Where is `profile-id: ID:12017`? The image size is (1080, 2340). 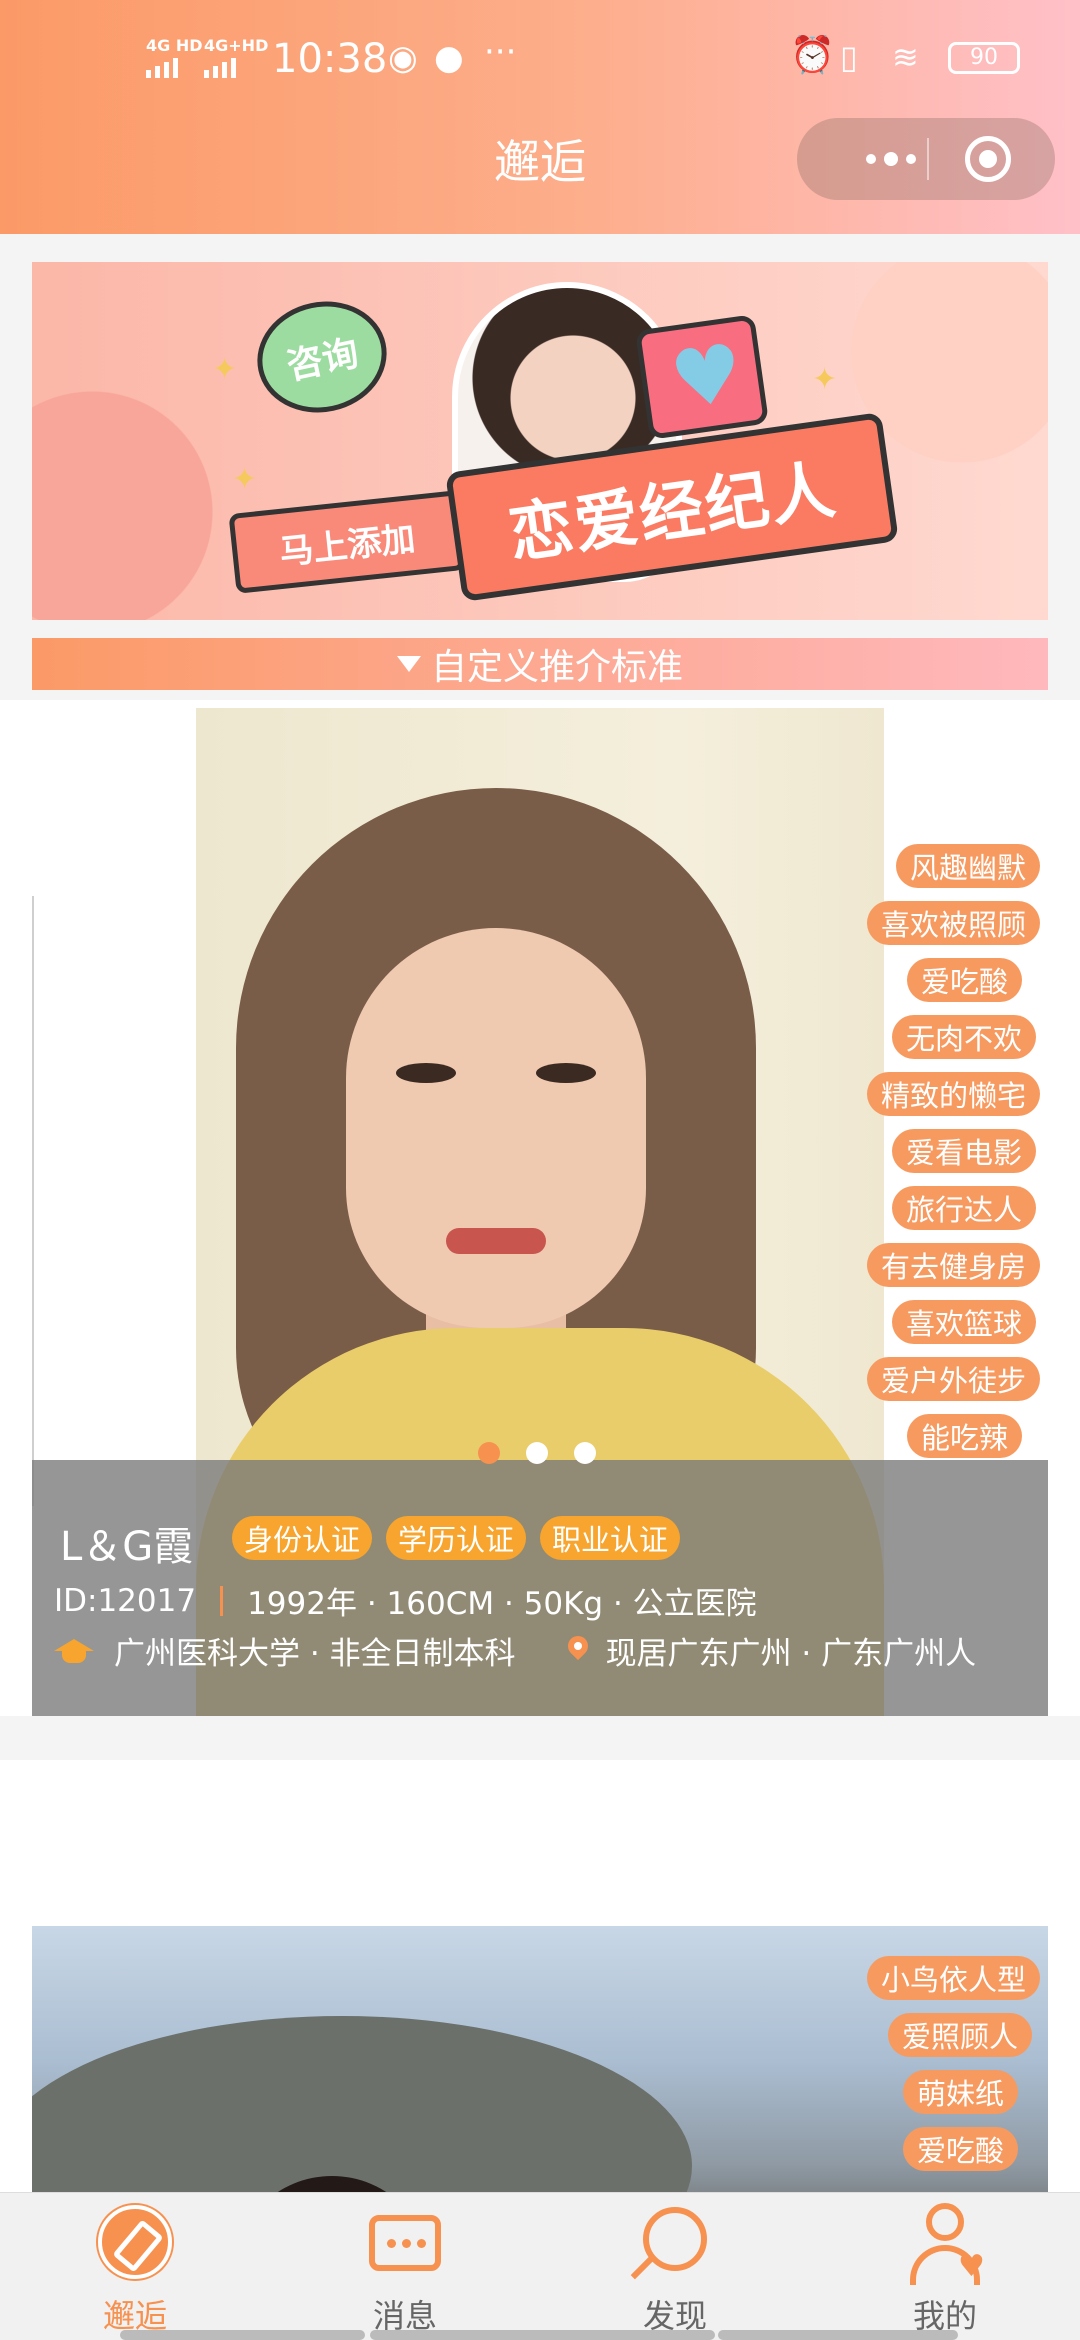
profile-id: ID:12017 is located at coordinates (125, 1600).